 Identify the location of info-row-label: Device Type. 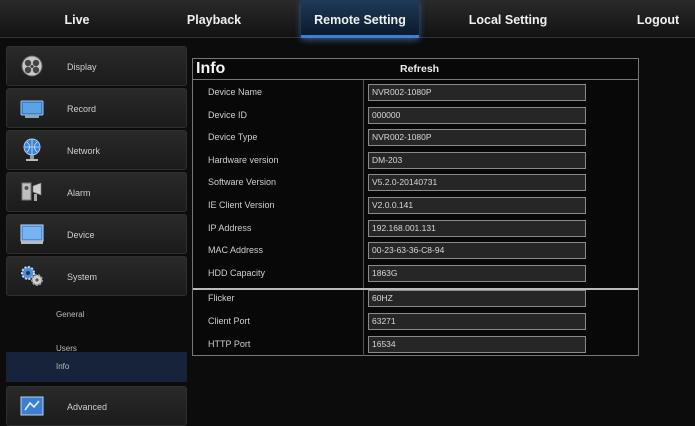
(233, 137).